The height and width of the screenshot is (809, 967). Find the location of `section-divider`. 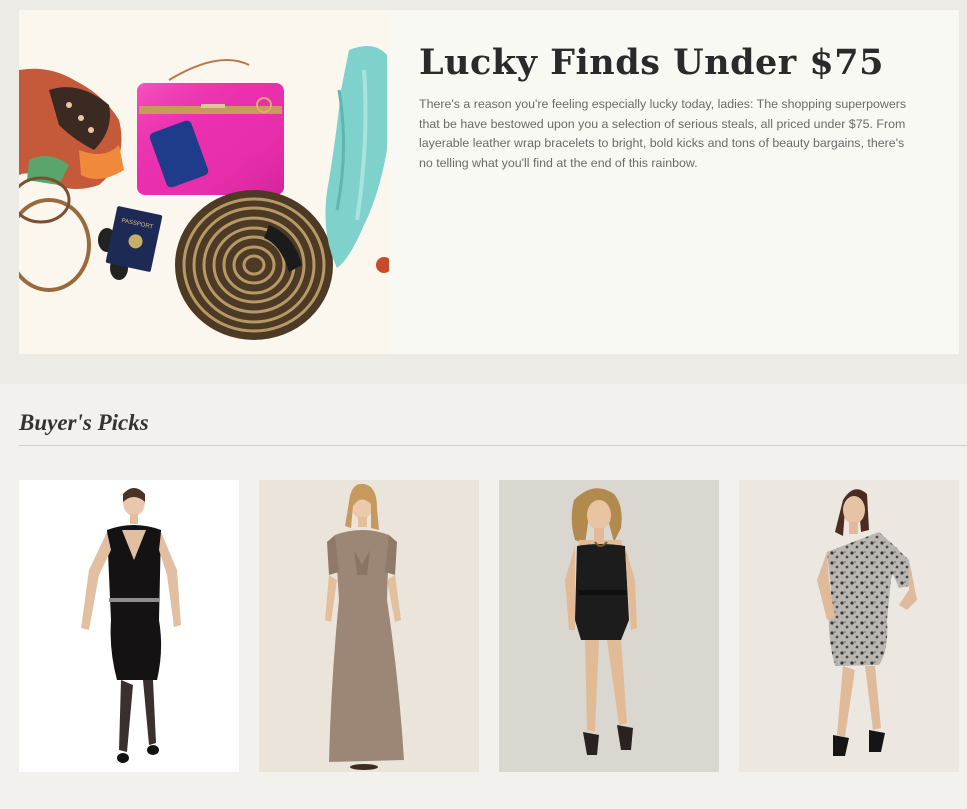

section-divider is located at coordinates (493, 445).